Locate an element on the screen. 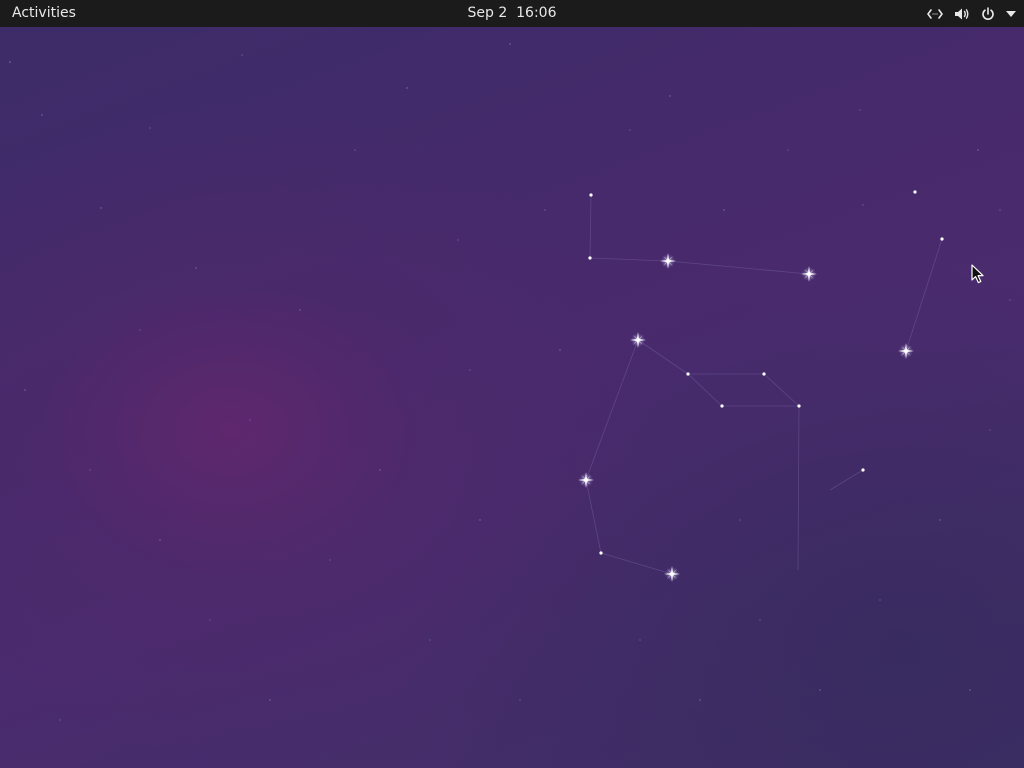  mouse-pointer-icon is located at coordinates (978, 276).